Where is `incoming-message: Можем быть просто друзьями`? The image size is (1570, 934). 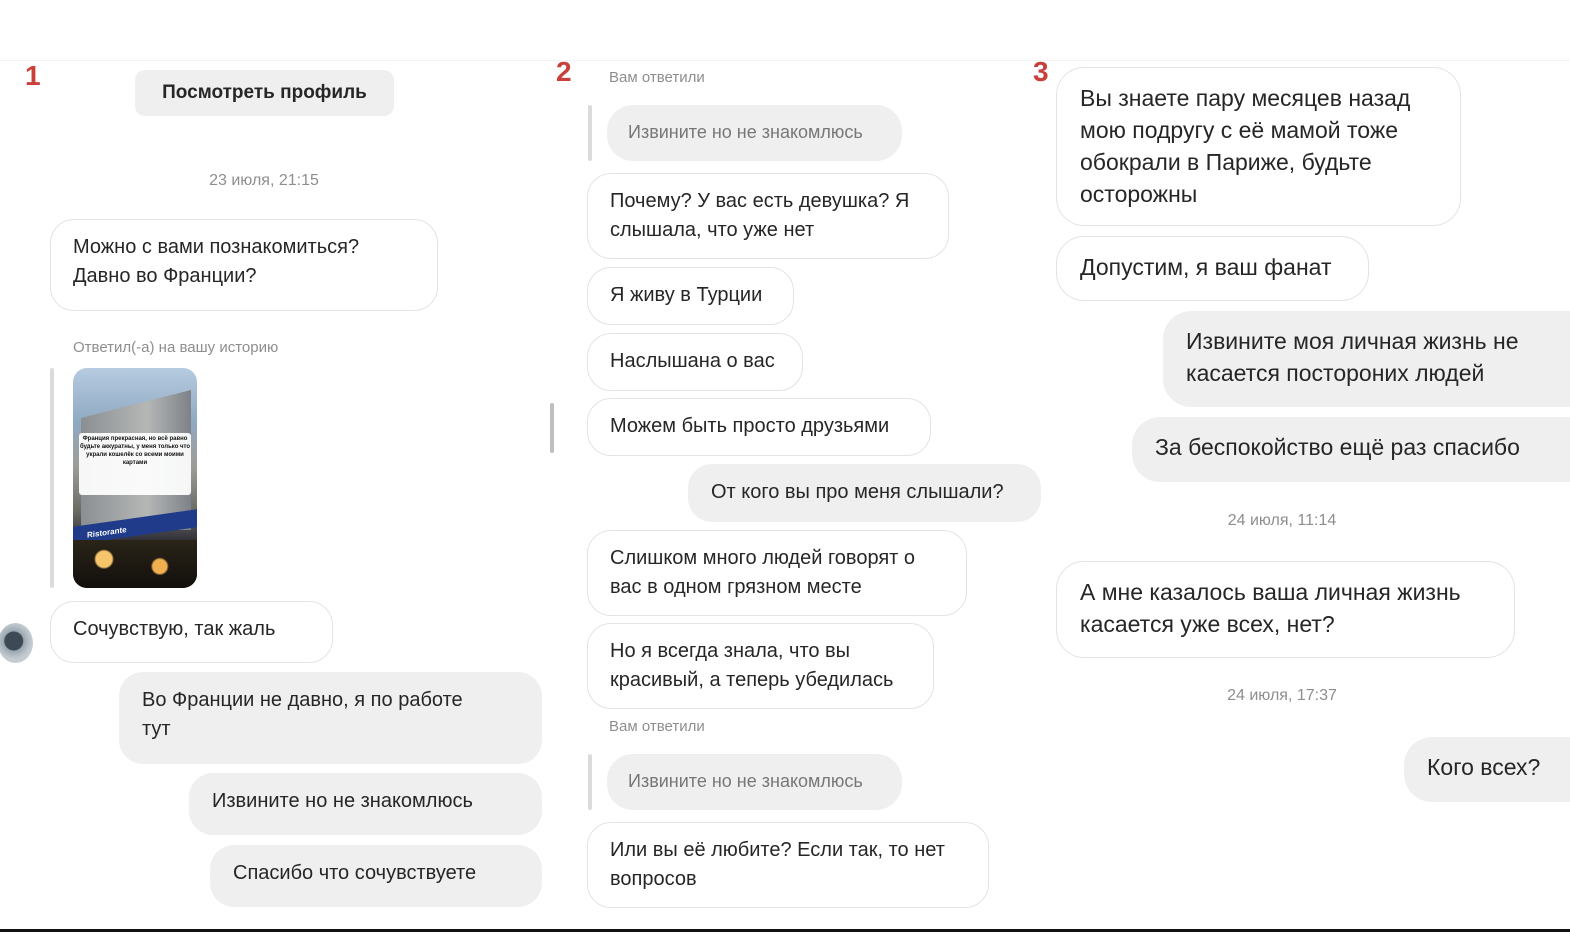
incoming-message: Можем быть просто друзьями is located at coordinates (759, 427).